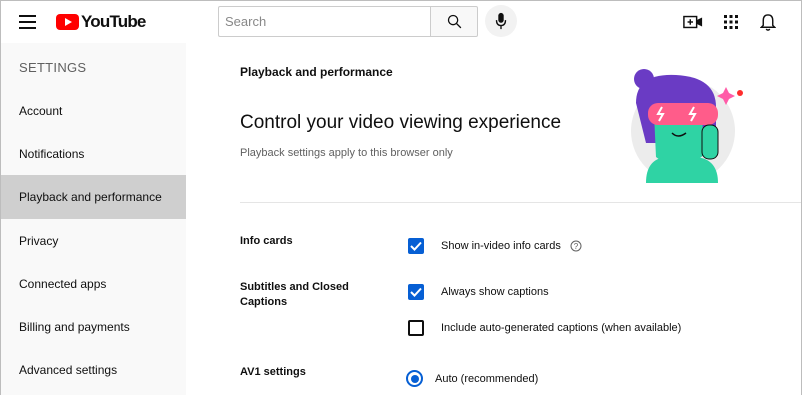 The width and height of the screenshot is (802, 395). What do you see at coordinates (495, 292) in the screenshot?
I see `option-label: Always show captions` at bounding box center [495, 292].